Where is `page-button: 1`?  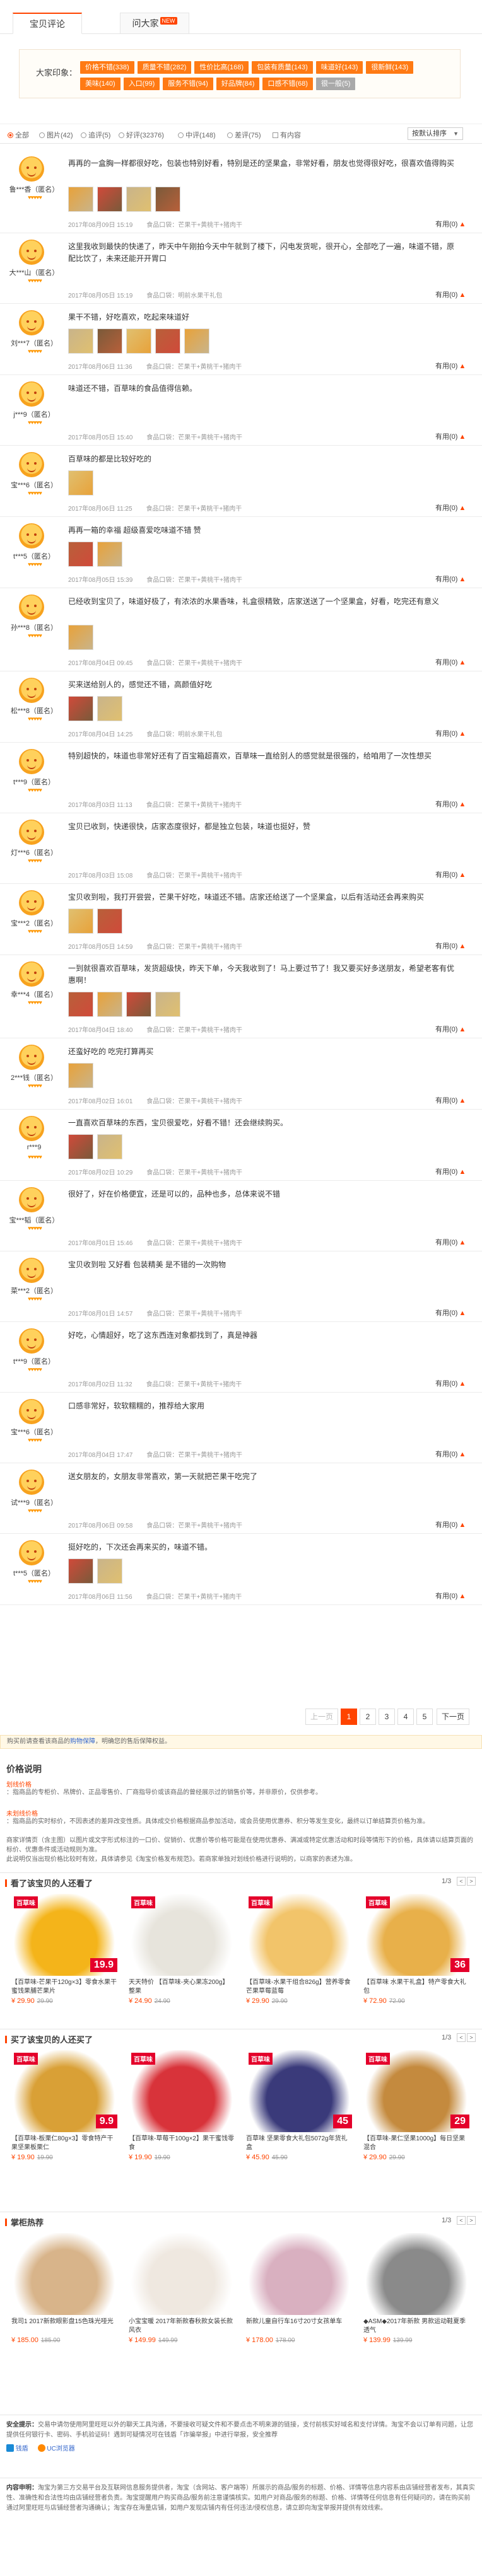 page-button: 1 is located at coordinates (349, 1717).